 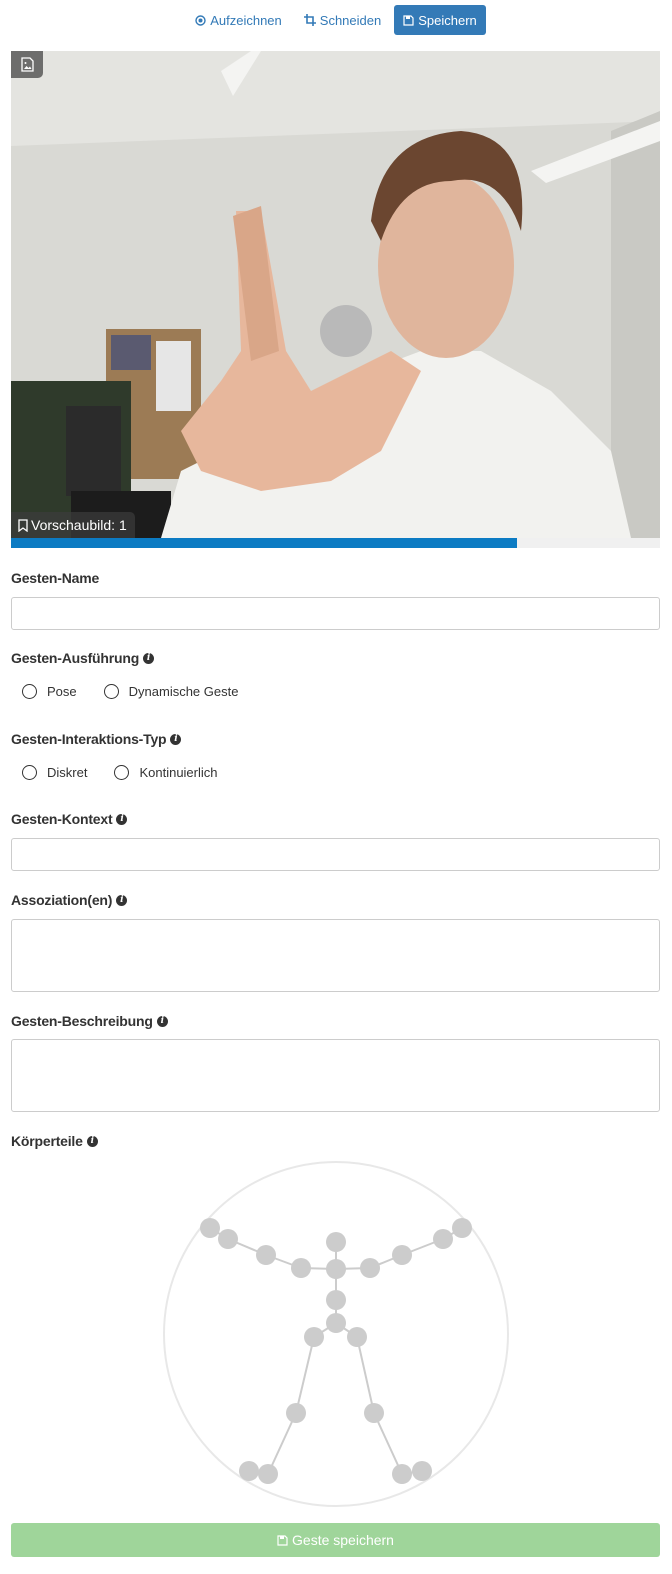 I want to click on bookmark-icon, so click(x=23, y=525).